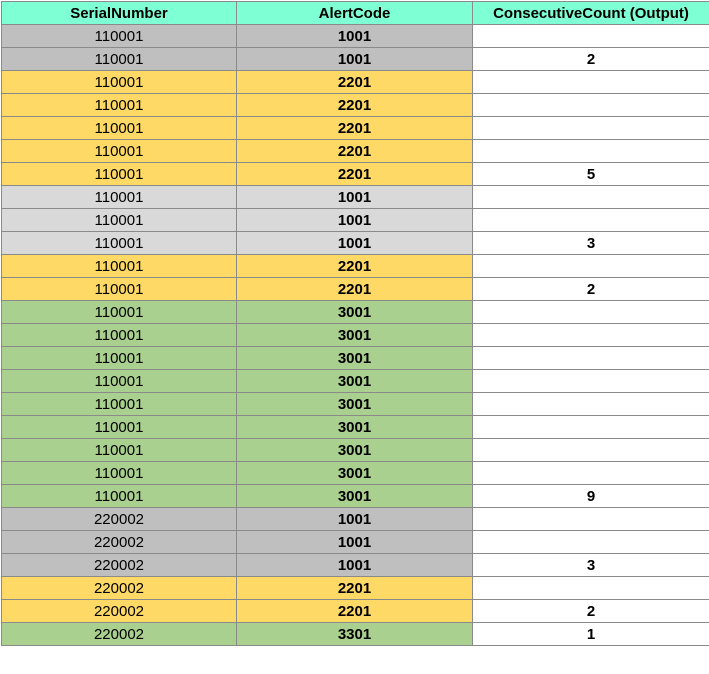 The height and width of the screenshot is (674, 709). I want to click on table-row: 2200022201, so click(355, 588).